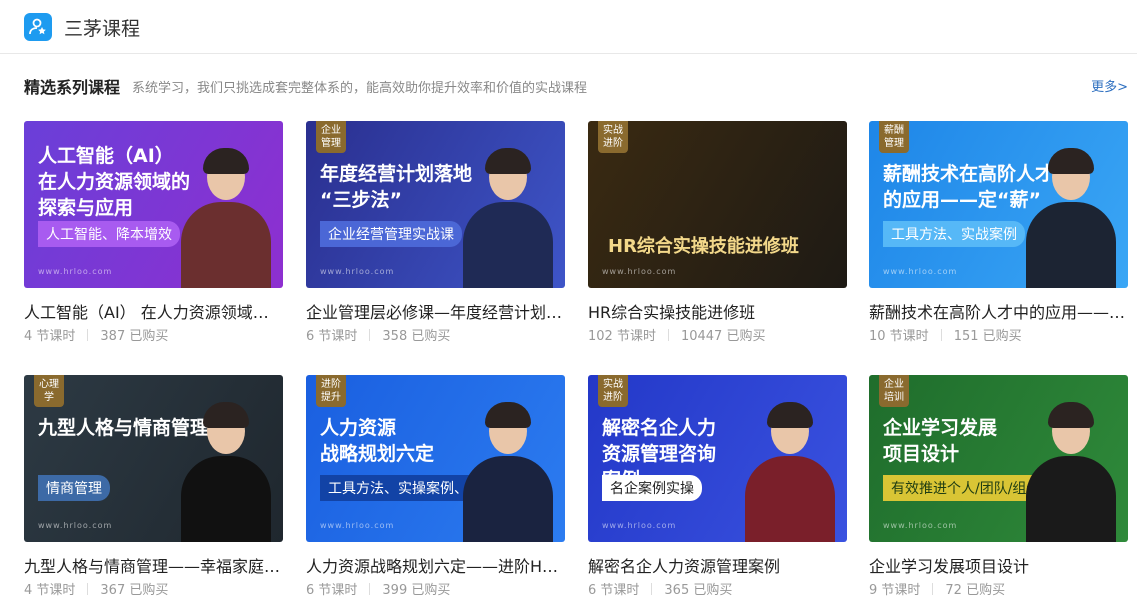  Describe the element at coordinates (717, 565) in the screenshot. I see `course-title: 解密名企人力资源管理案例` at that location.